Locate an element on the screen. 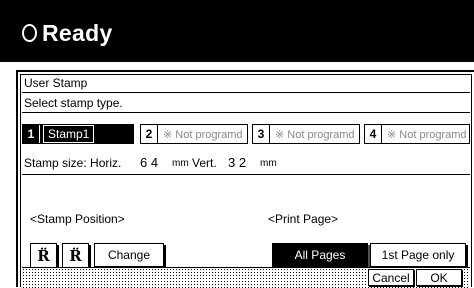 This screenshot has width=474, height=288. dialog-title: User Stamp is located at coordinates (56, 83).